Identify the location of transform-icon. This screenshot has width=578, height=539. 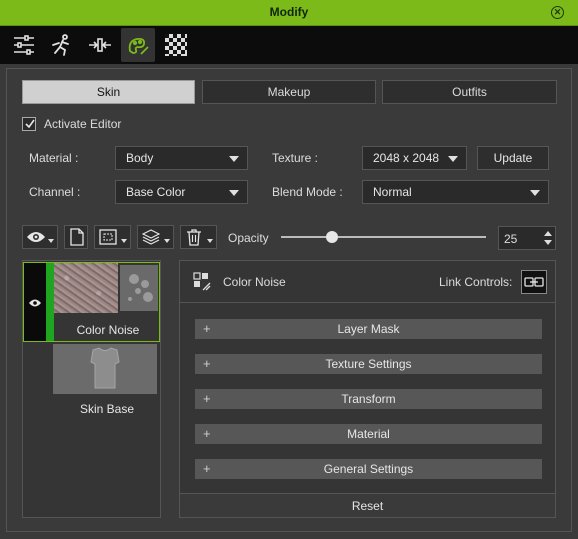
(100, 45).